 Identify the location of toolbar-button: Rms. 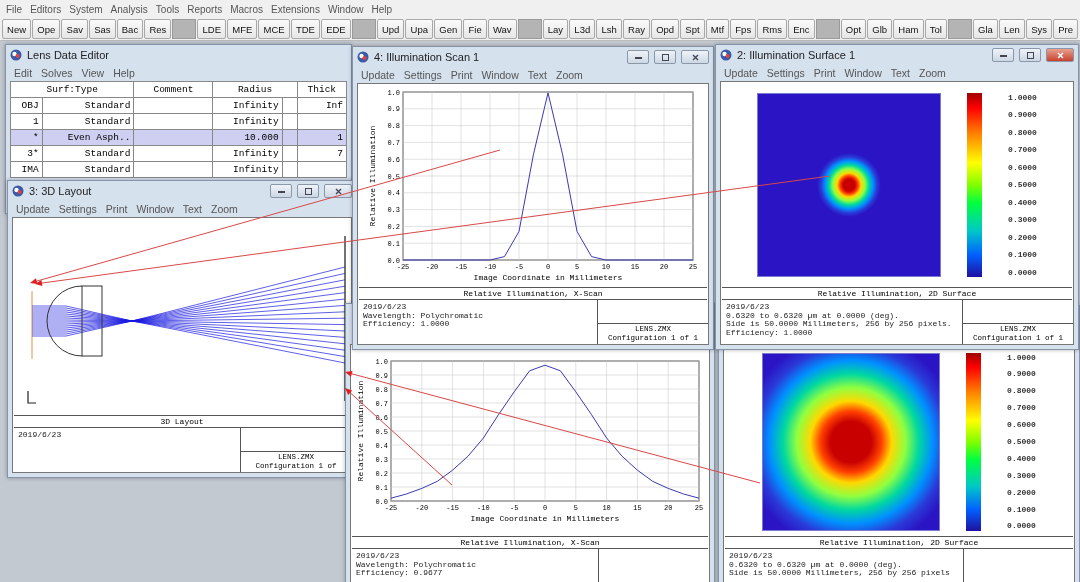
(772, 29).